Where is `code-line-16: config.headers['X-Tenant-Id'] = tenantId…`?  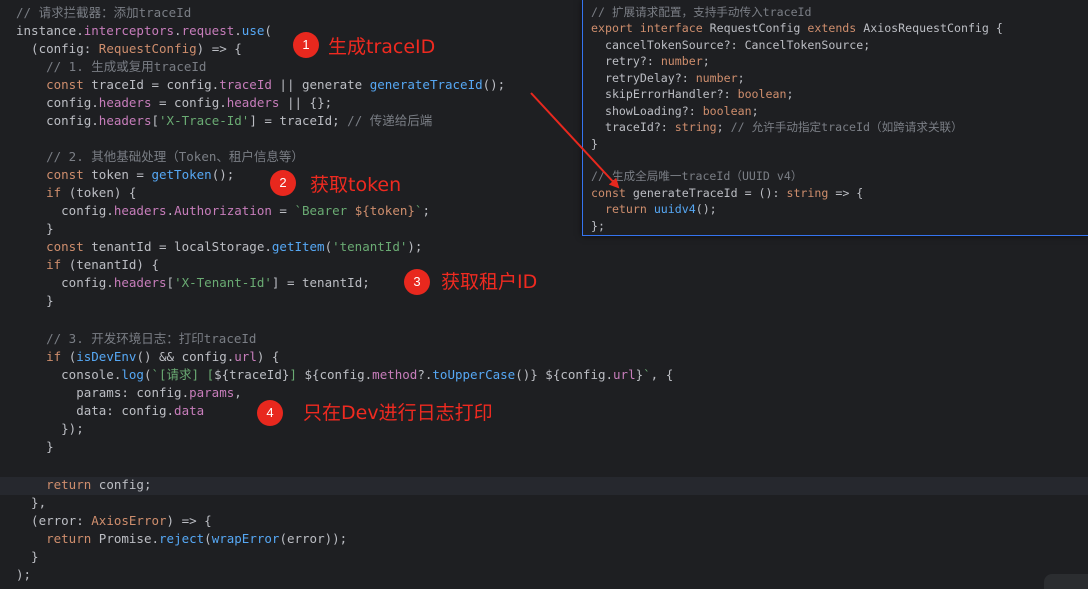
code-line-16: config.headers['X-Tenant-Id'] = tenantId… is located at coordinates (193, 282).